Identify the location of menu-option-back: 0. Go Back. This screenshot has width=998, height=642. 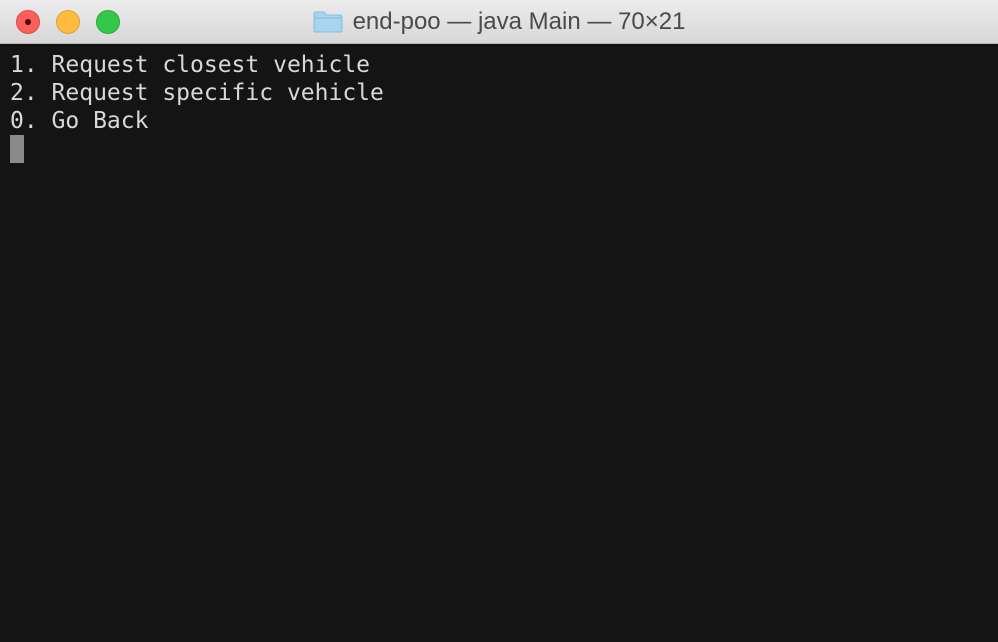
(79, 121).